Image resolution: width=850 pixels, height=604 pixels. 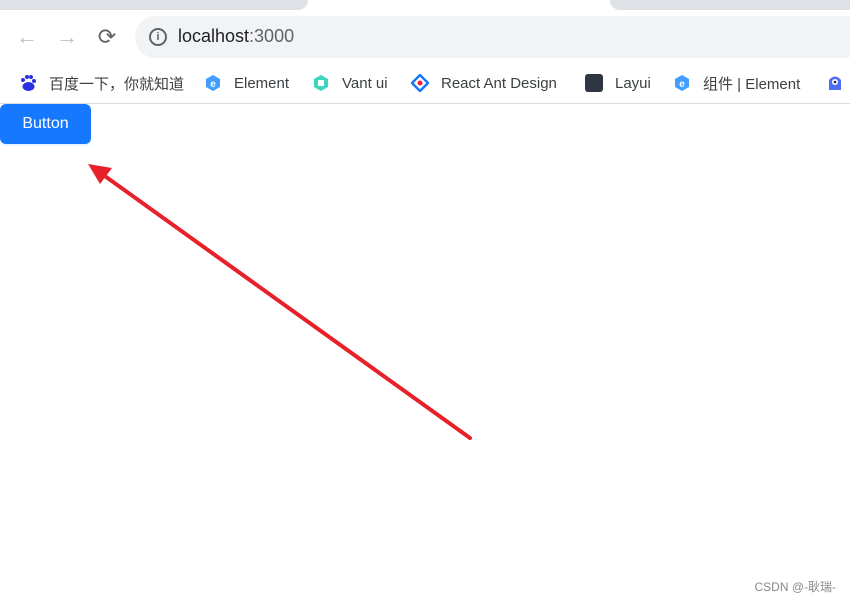 What do you see at coordinates (795, 587) in the screenshot?
I see `watermark: CSDN @-耿瑞-` at bounding box center [795, 587].